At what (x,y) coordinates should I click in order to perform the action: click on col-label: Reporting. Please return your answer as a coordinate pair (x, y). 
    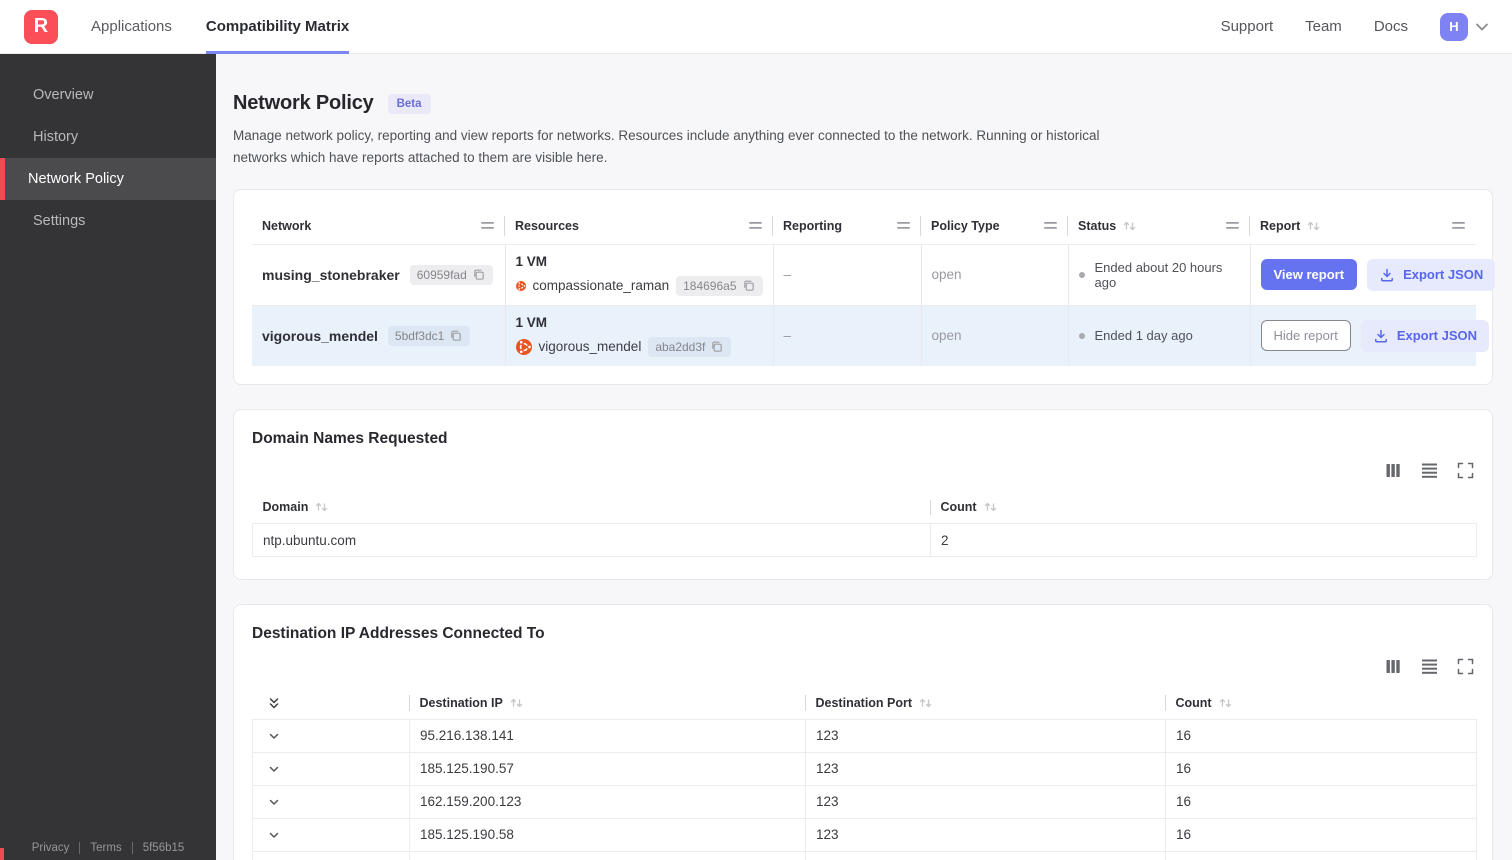
    Looking at the image, I should click on (813, 225).